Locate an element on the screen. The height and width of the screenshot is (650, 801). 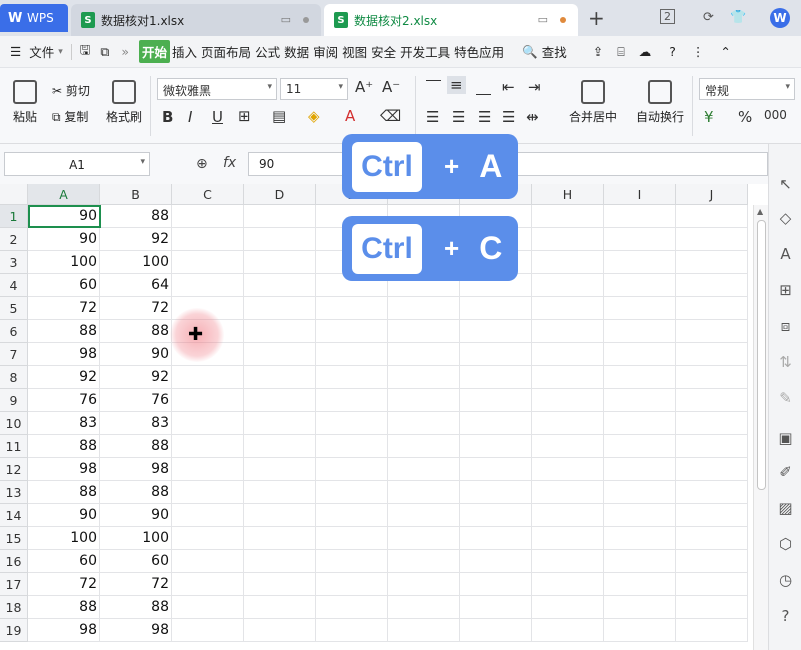
cell-f16 is located at coordinates (424, 561).